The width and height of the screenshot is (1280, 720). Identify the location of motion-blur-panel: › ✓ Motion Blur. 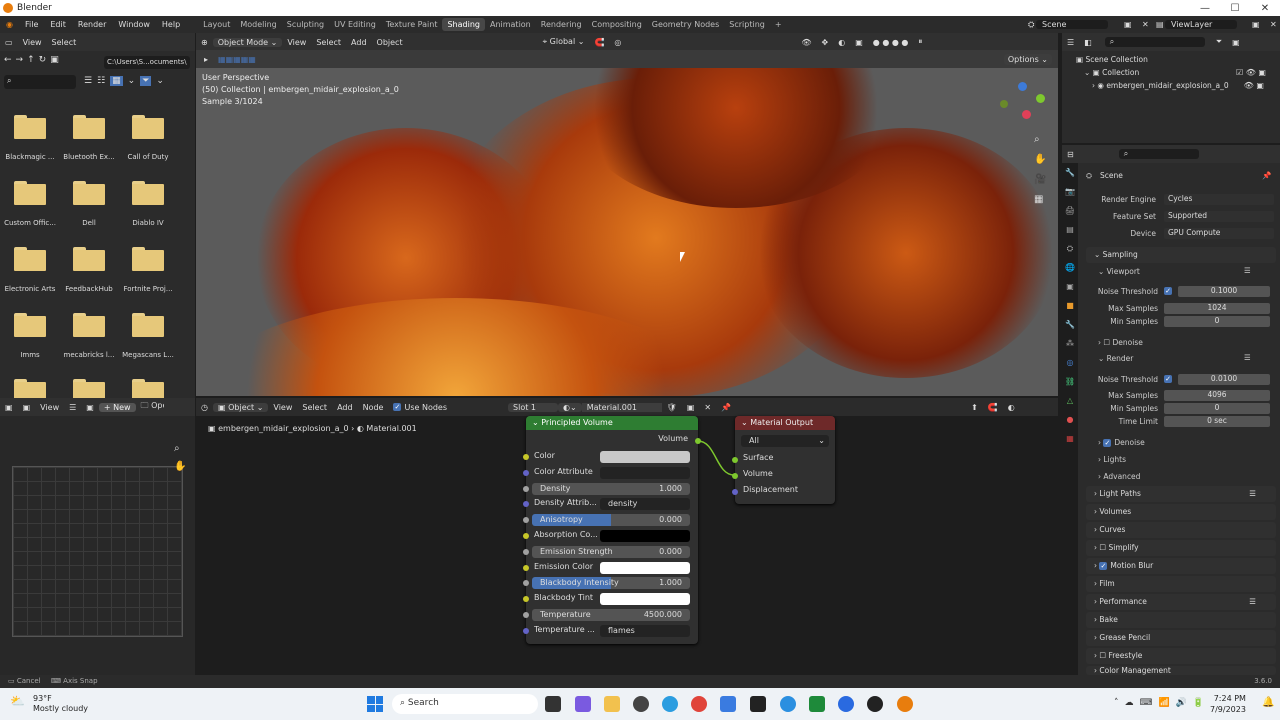
(1181, 566).